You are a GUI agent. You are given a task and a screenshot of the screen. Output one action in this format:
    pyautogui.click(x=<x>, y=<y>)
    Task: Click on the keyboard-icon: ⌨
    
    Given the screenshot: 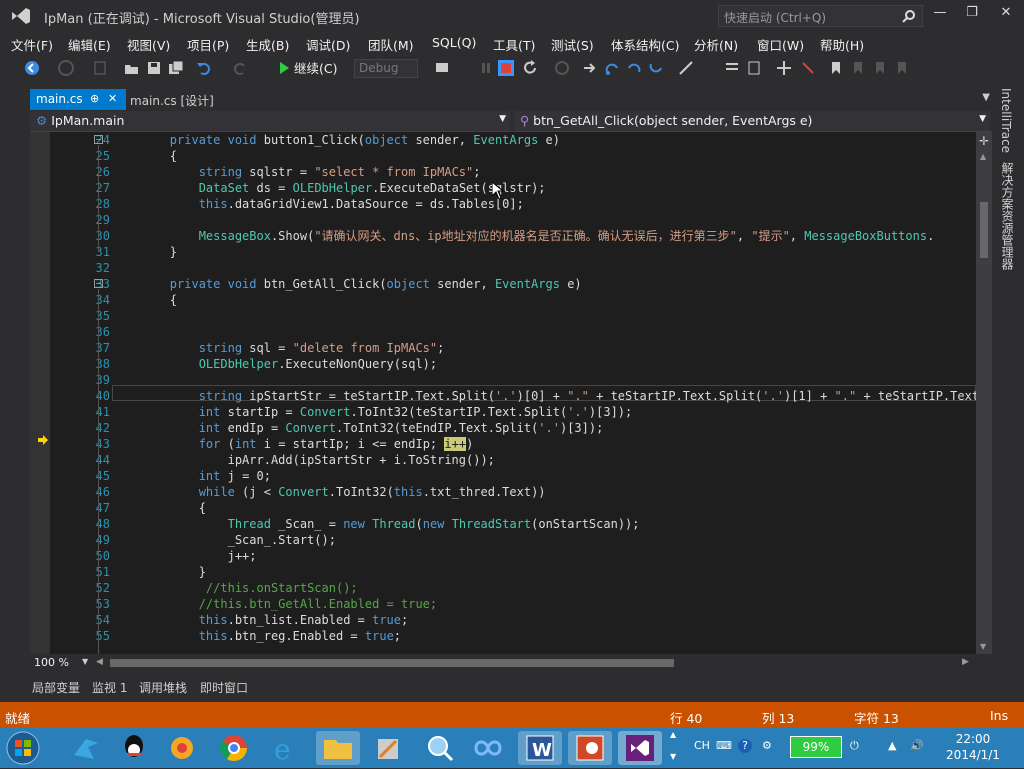 What is the action you would take?
    pyautogui.click(x=724, y=745)
    